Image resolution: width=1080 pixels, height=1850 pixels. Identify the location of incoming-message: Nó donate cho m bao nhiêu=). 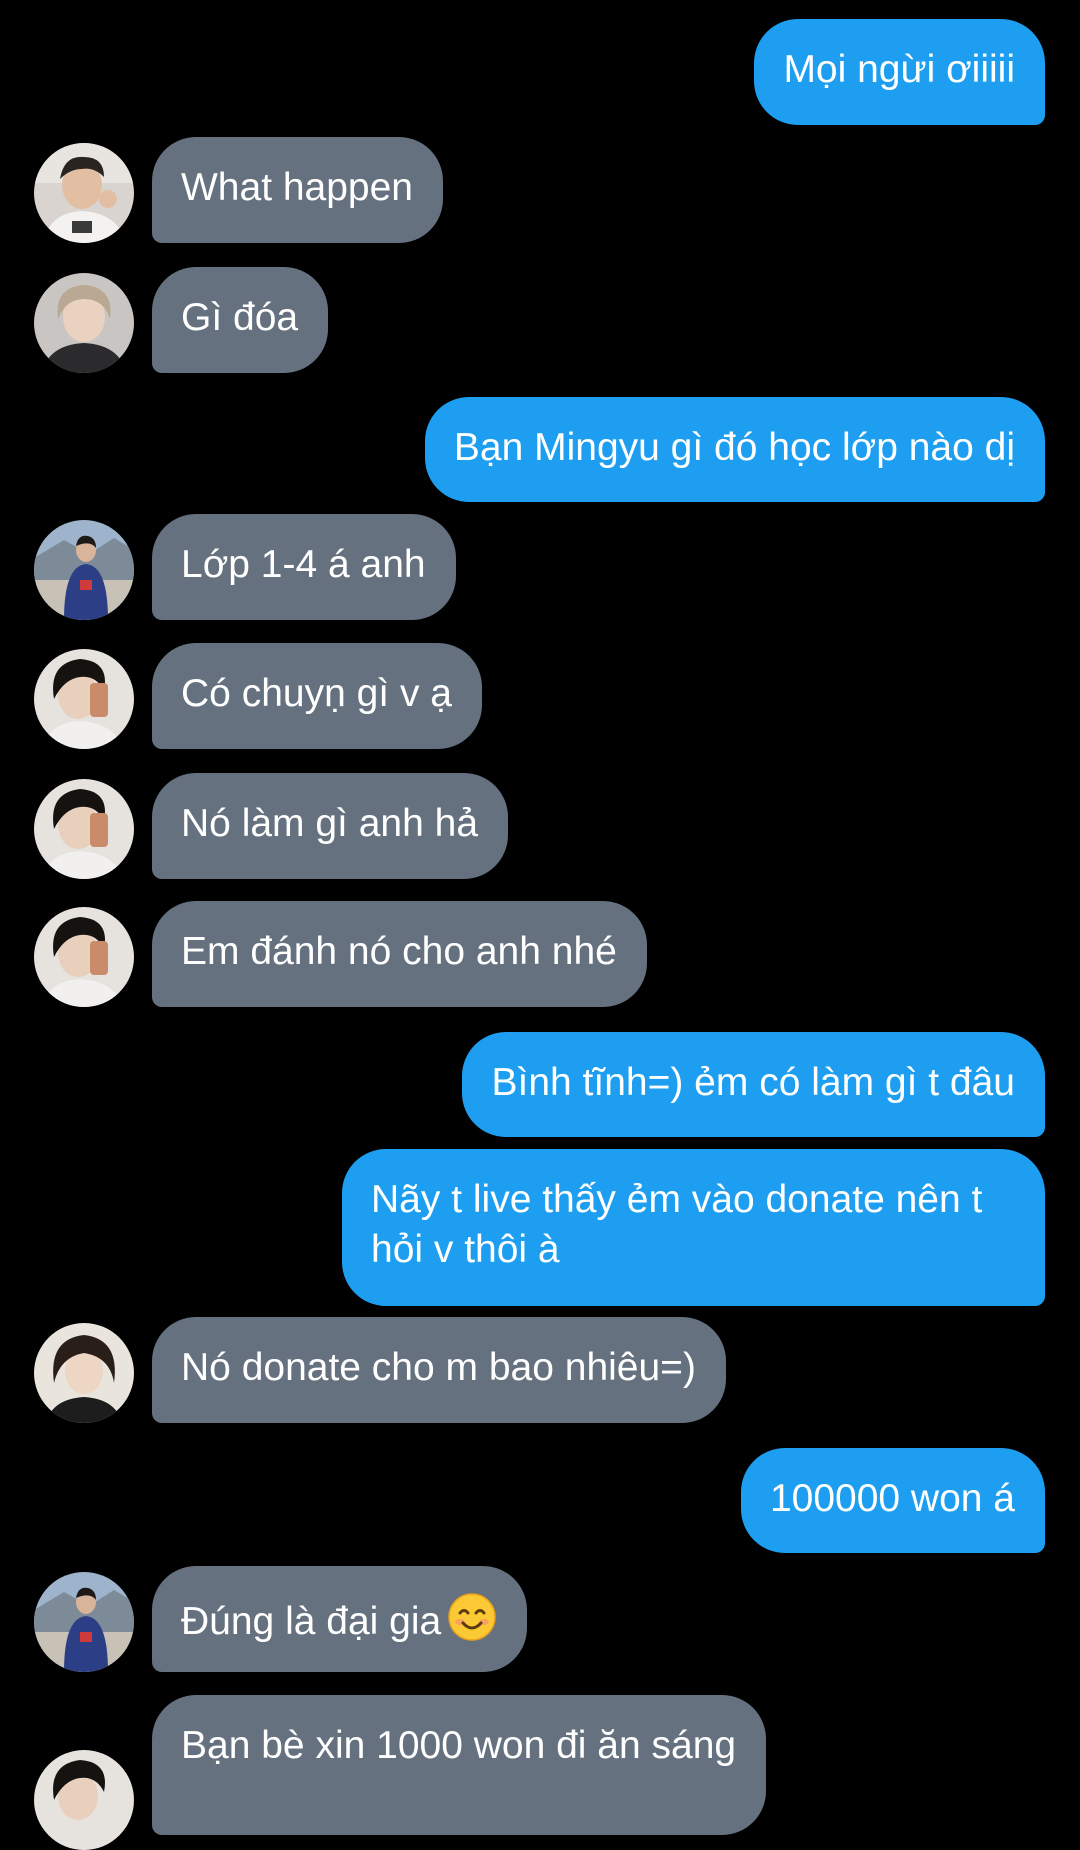
(439, 1370).